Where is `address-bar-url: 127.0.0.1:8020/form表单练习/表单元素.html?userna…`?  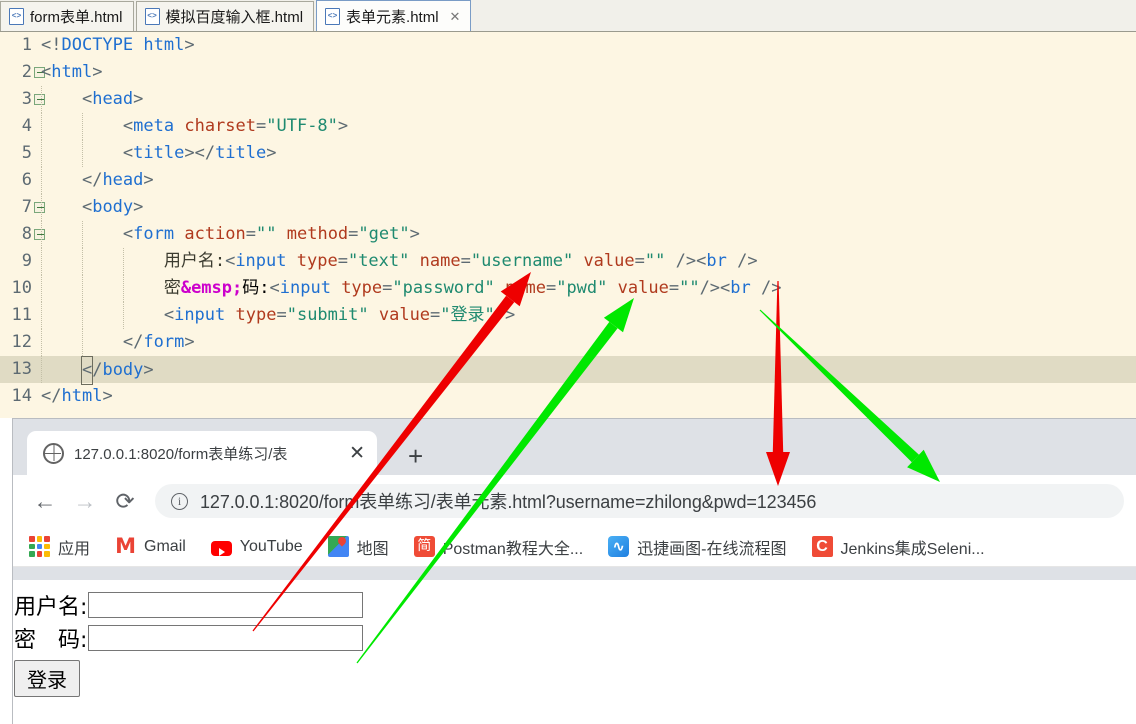 address-bar-url: 127.0.0.1:8020/form表单练习/表单元素.html?userna… is located at coordinates (508, 502).